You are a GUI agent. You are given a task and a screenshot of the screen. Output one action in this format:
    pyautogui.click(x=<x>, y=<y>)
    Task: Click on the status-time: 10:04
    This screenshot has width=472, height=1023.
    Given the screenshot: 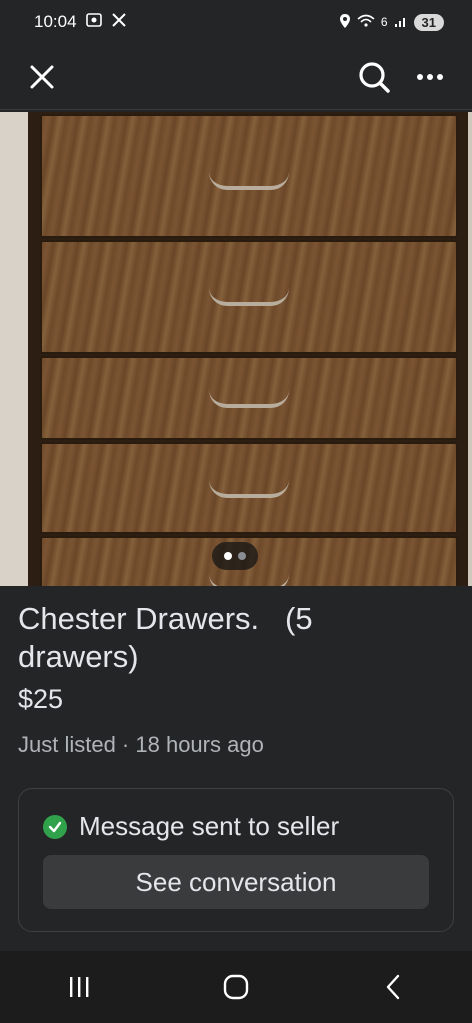 What is the action you would take?
    pyautogui.click(x=55, y=21)
    